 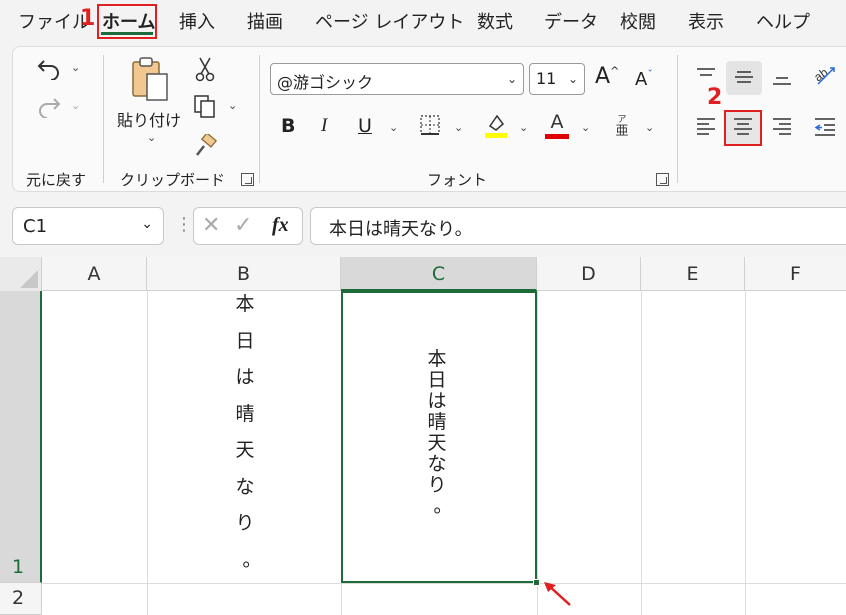 What do you see at coordinates (245, 450) in the screenshot?
I see `cell-char: 天` at bounding box center [245, 450].